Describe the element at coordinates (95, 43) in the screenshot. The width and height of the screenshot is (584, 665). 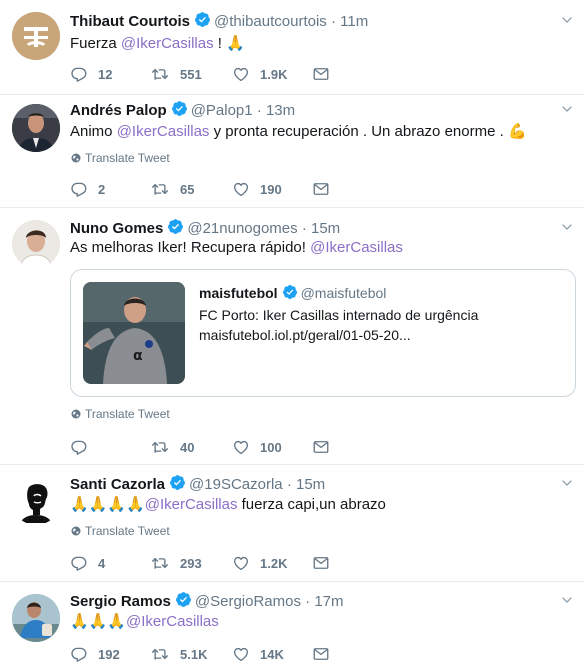
I see `text-segment: Fuerza` at that location.